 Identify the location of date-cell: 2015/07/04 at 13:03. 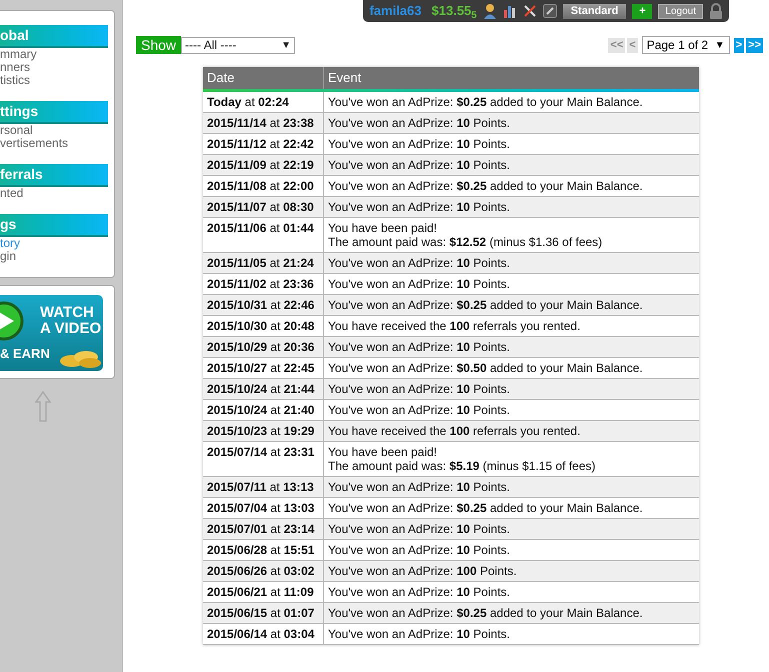
(263, 508).